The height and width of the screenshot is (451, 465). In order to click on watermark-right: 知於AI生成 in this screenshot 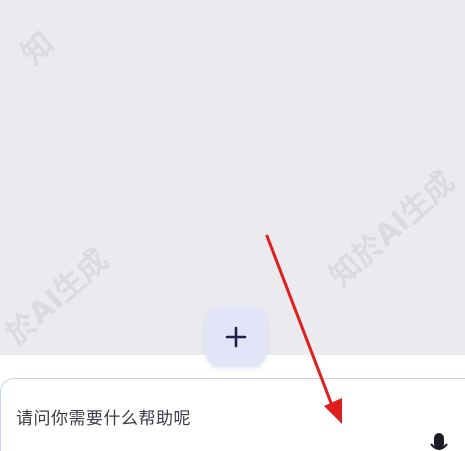, I will do `click(392, 229)`.